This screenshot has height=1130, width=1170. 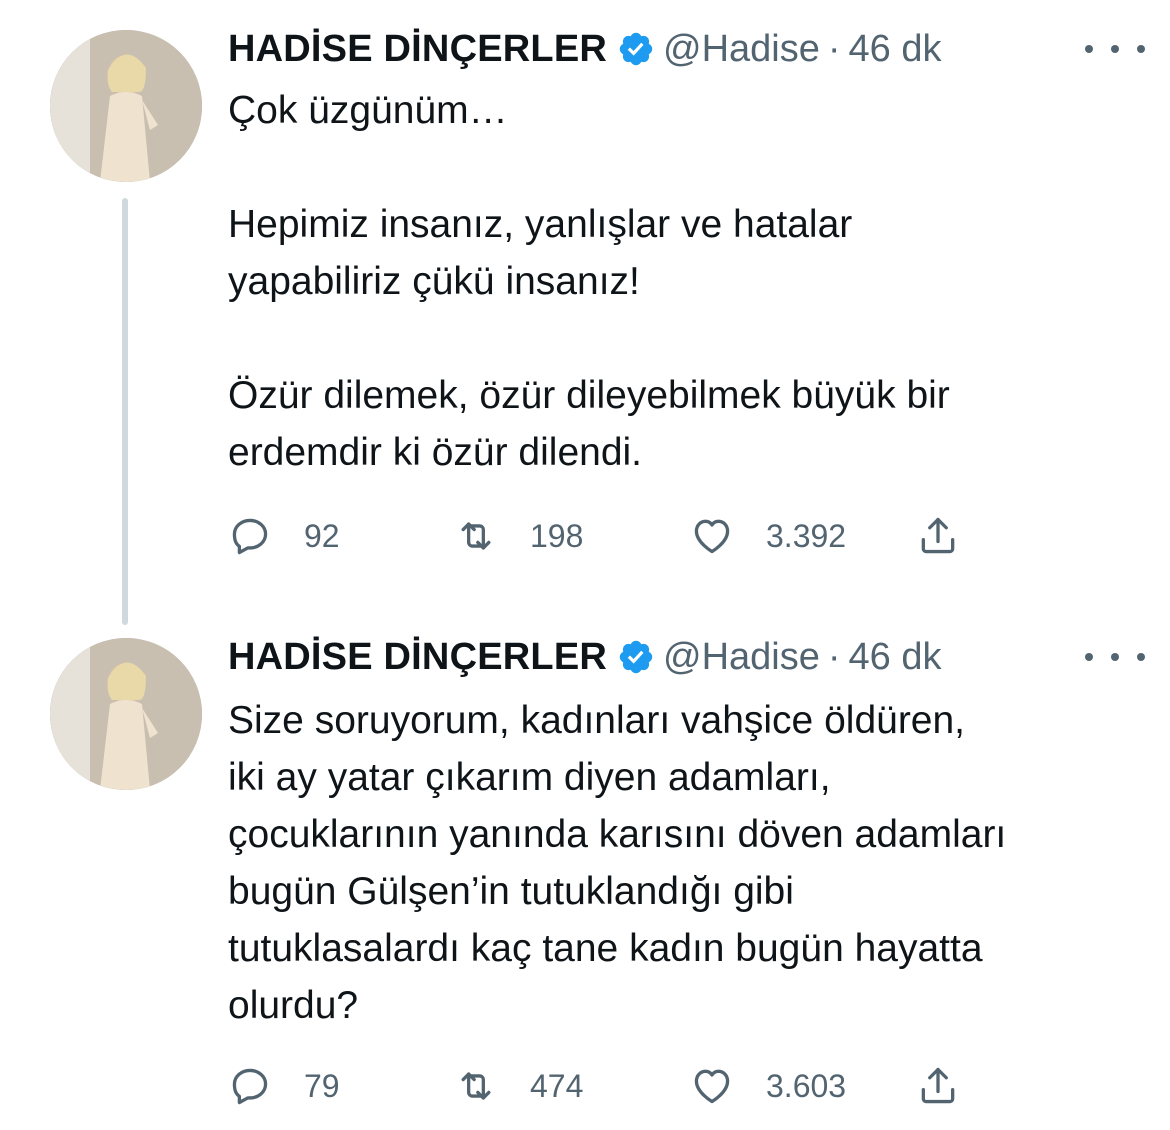 What do you see at coordinates (518, 1086) in the screenshot?
I see `retweet-button: 474` at bounding box center [518, 1086].